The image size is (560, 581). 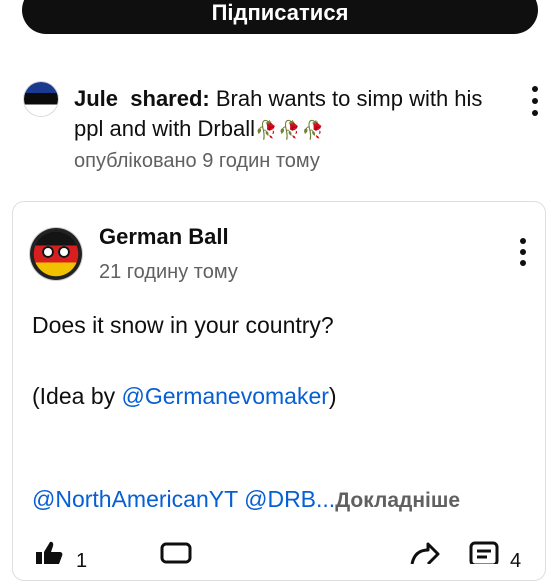 What do you see at coordinates (535, 101) in the screenshot?
I see `more-options-icon` at bounding box center [535, 101].